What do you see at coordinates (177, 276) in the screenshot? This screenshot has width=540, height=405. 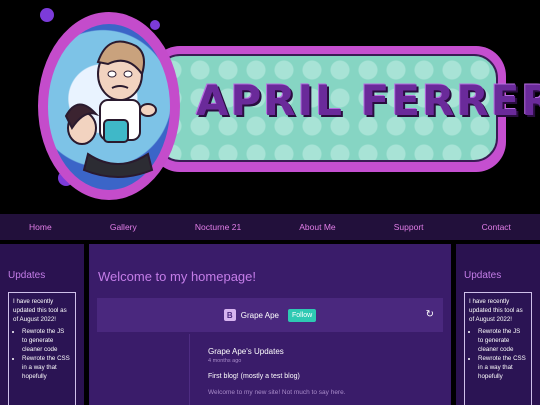 I see `page-title: Welcome to my homepage!` at bounding box center [177, 276].